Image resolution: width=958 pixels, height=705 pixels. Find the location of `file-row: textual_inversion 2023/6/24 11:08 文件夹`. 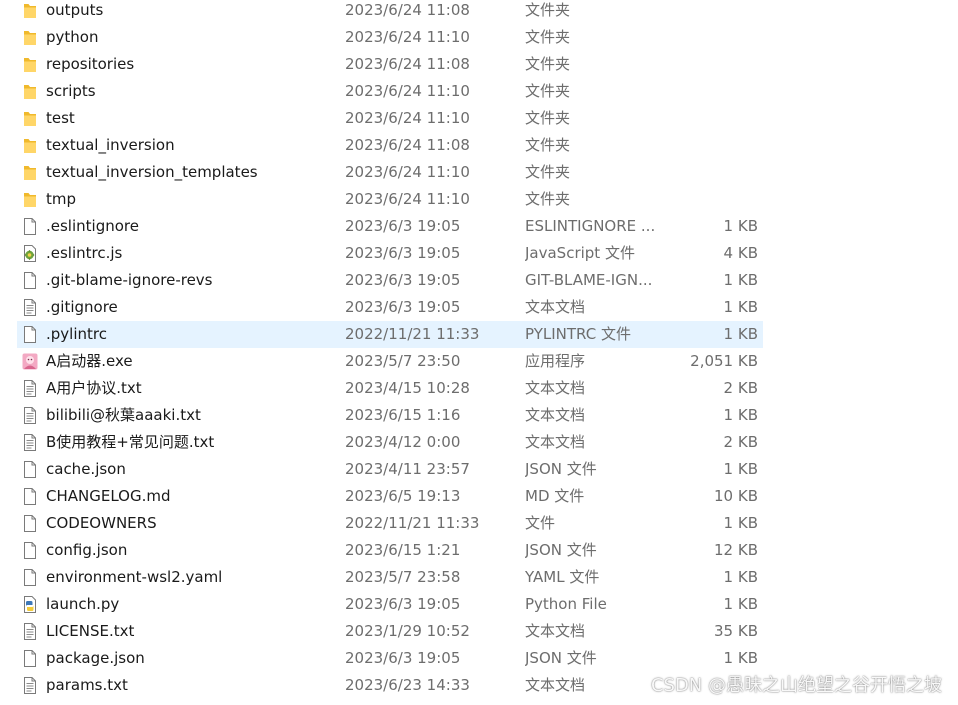

file-row: textual_inversion 2023/6/24 11:08 文件夹 is located at coordinates (479, 145).